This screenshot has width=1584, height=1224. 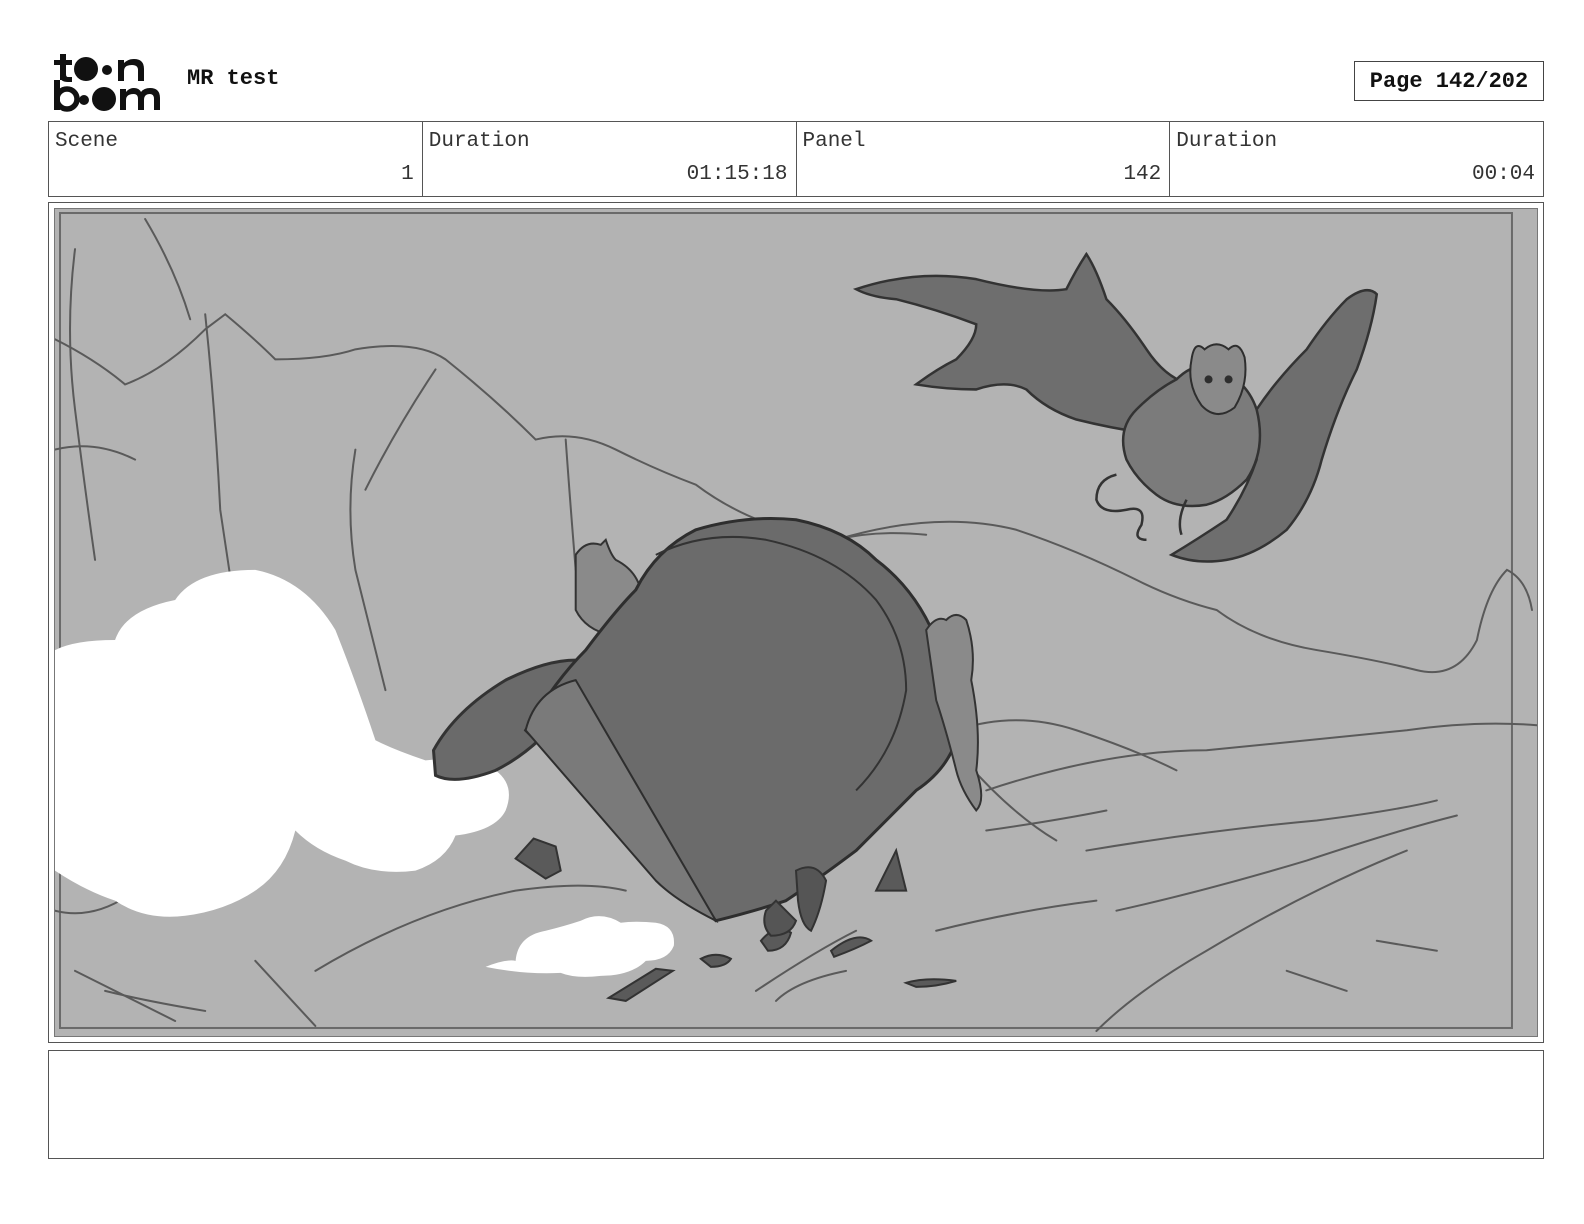 I want to click on panel-value: 142, so click(x=1142, y=174).